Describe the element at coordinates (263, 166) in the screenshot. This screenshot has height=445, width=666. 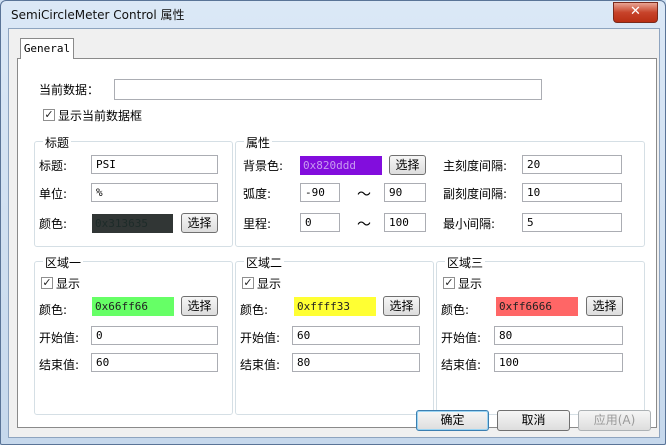
I see `bg-color-label: 背景色:` at that location.